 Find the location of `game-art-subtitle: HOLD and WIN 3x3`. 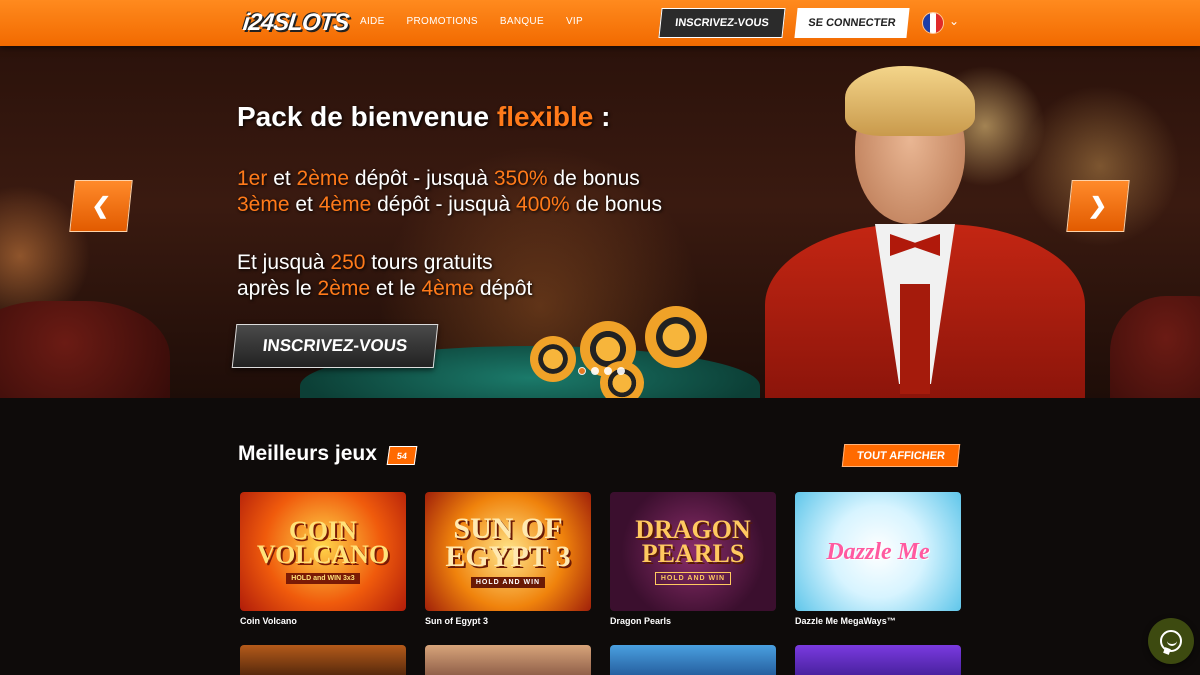

game-art-subtitle: HOLD and WIN 3x3 is located at coordinates (323, 578).